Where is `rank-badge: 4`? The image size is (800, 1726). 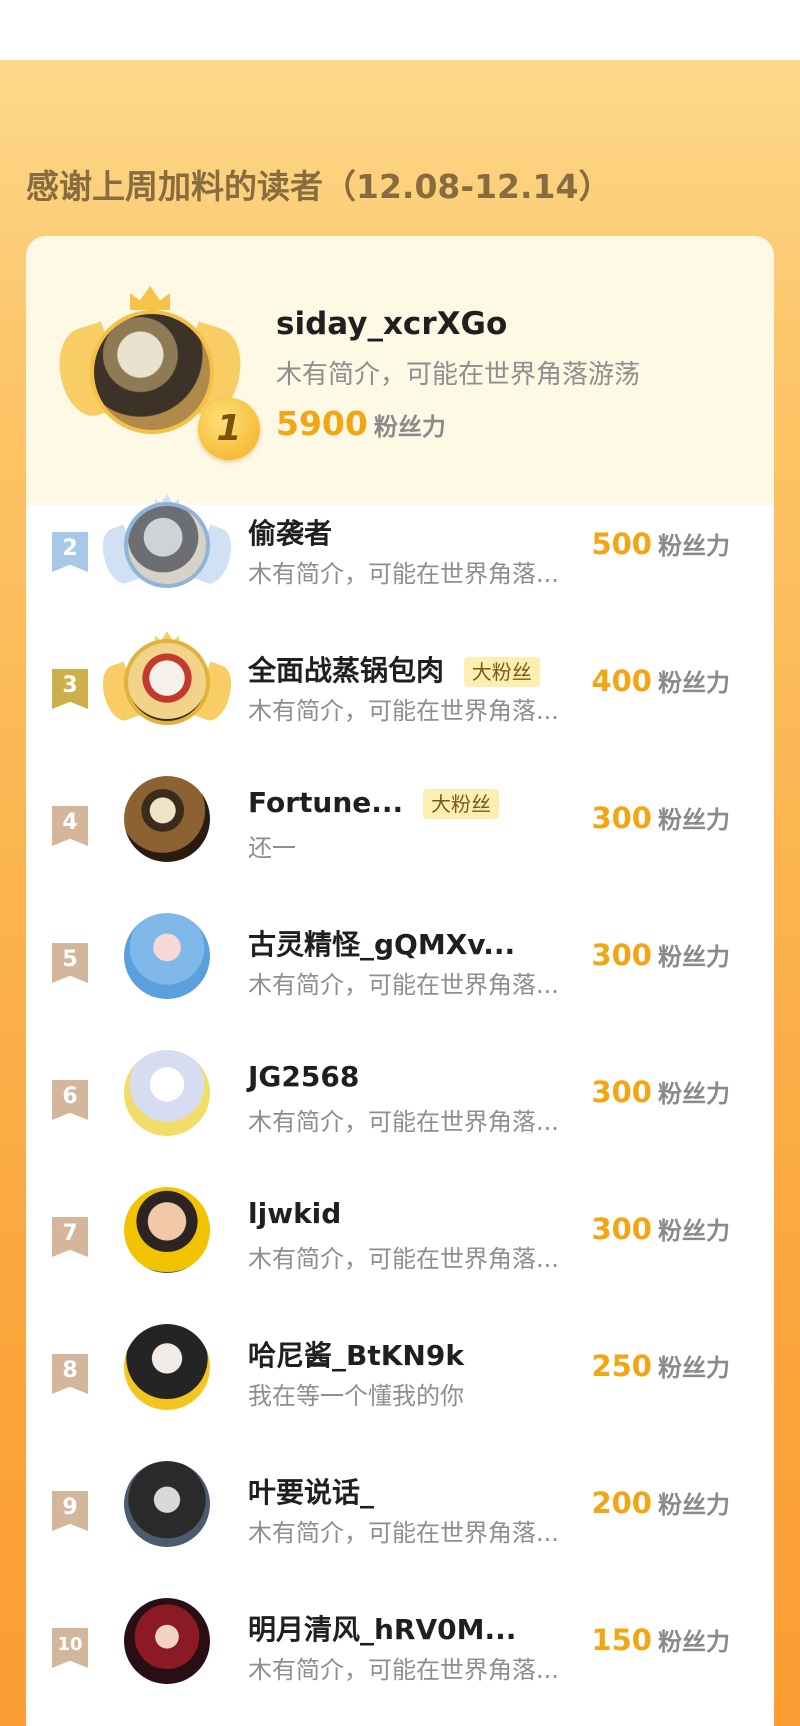
rank-badge: 4 is located at coordinates (70, 826).